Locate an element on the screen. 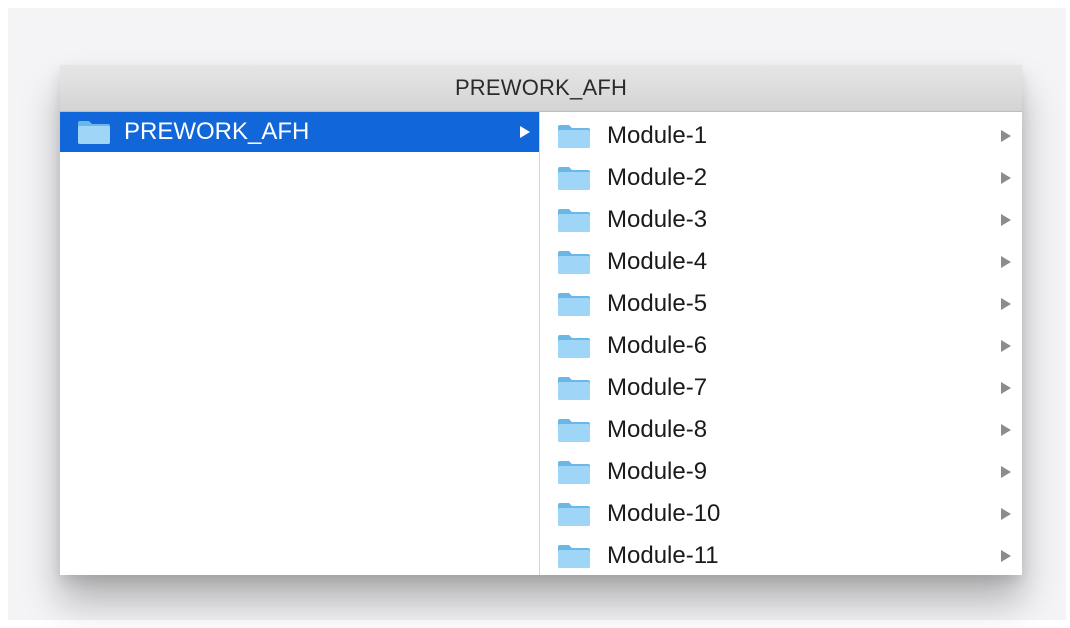 The height and width of the screenshot is (628, 1070). column-item-label: PREWORK_AFH is located at coordinates (217, 131).